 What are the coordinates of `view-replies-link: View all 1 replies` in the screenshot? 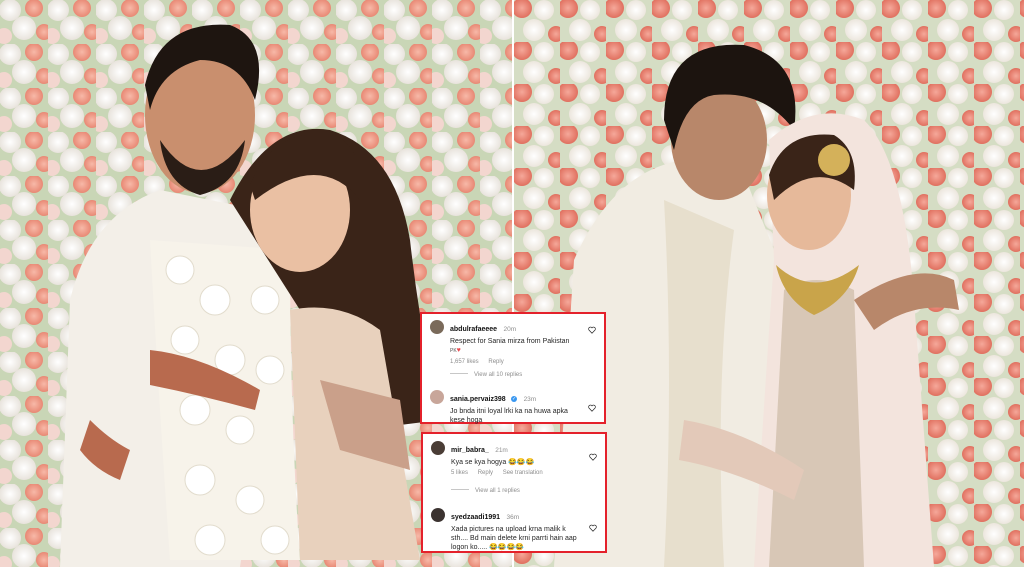 It's located at (485, 491).